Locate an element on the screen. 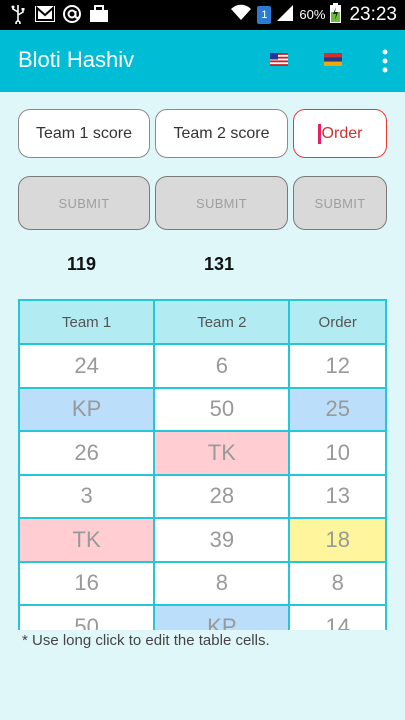  table-row: TK 39 18 is located at coordinates (202, 540).